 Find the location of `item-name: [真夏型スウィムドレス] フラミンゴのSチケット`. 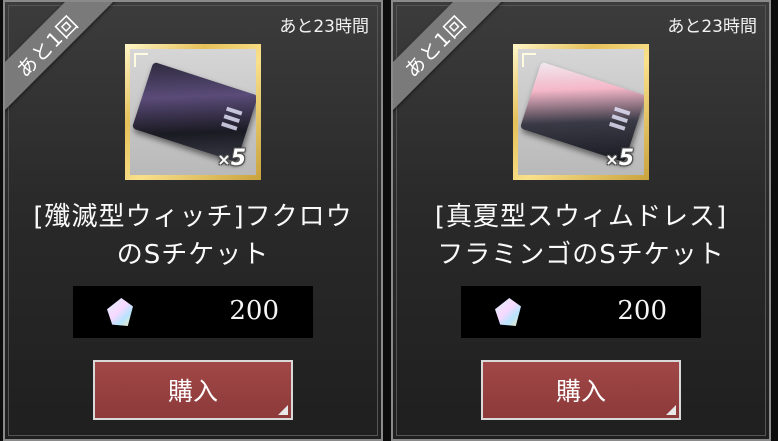

item-name: [真夏型スウィムドレス] フラミンゴのSチケット is located at coordinates (581, 236).